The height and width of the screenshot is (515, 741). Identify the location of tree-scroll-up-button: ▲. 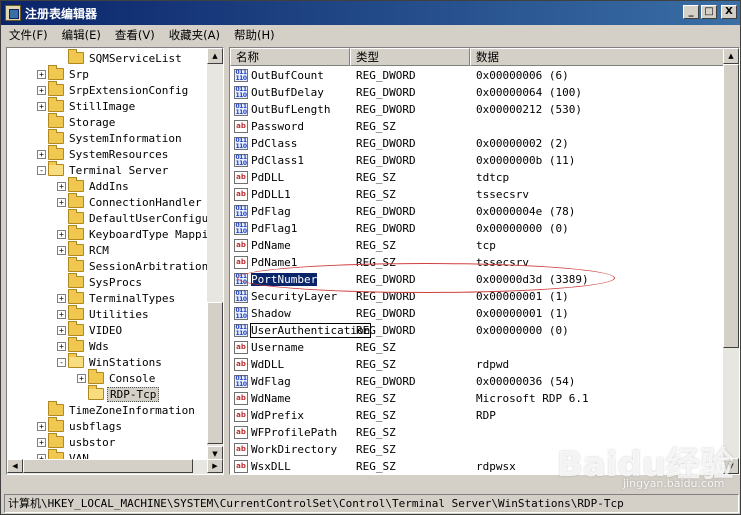
(215, 56).